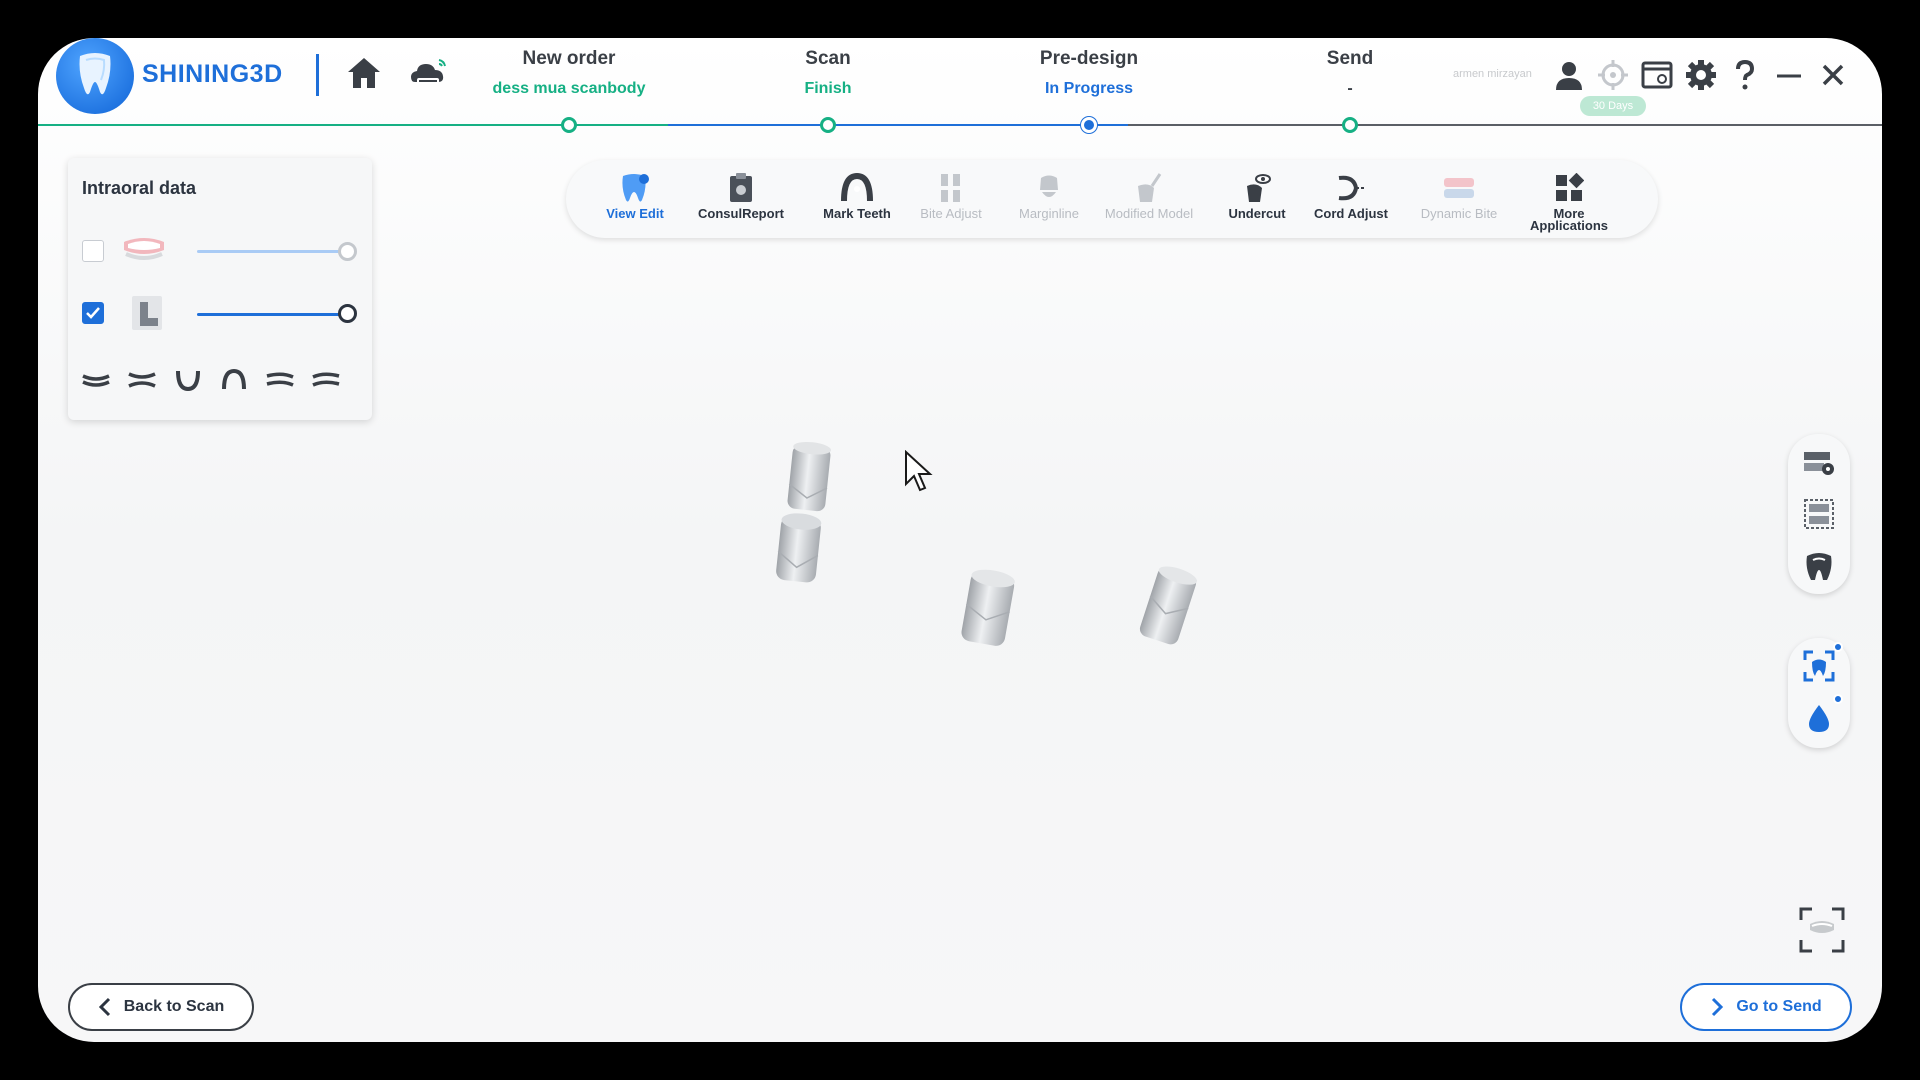 This screenshot has height=1080, width=1920. I want to click on view-tools-group, so click(1819, 514).